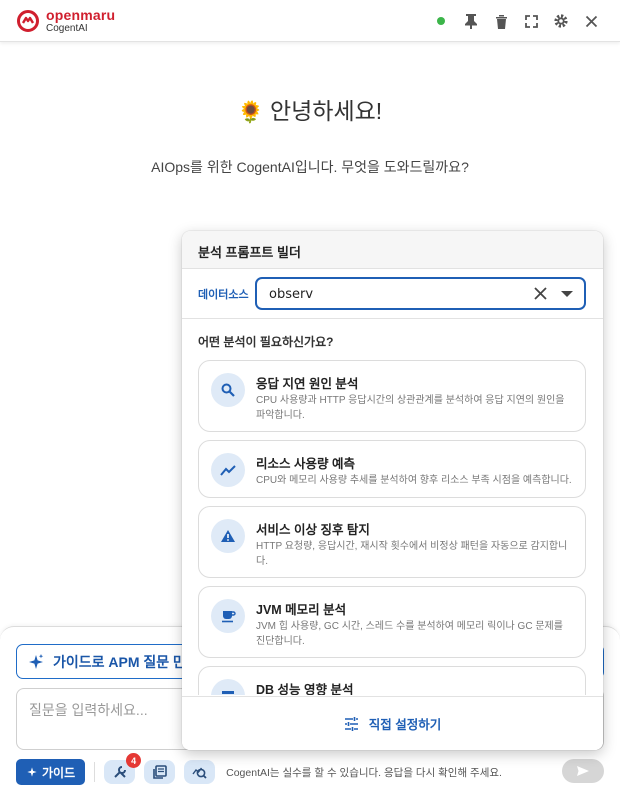 This screenshot has width=620, height=800. What do you see at coordinates (405, 725) in the screenshot?
I see `manual-setup-label: 직접 설정하기` at bounding box center [405, 725].